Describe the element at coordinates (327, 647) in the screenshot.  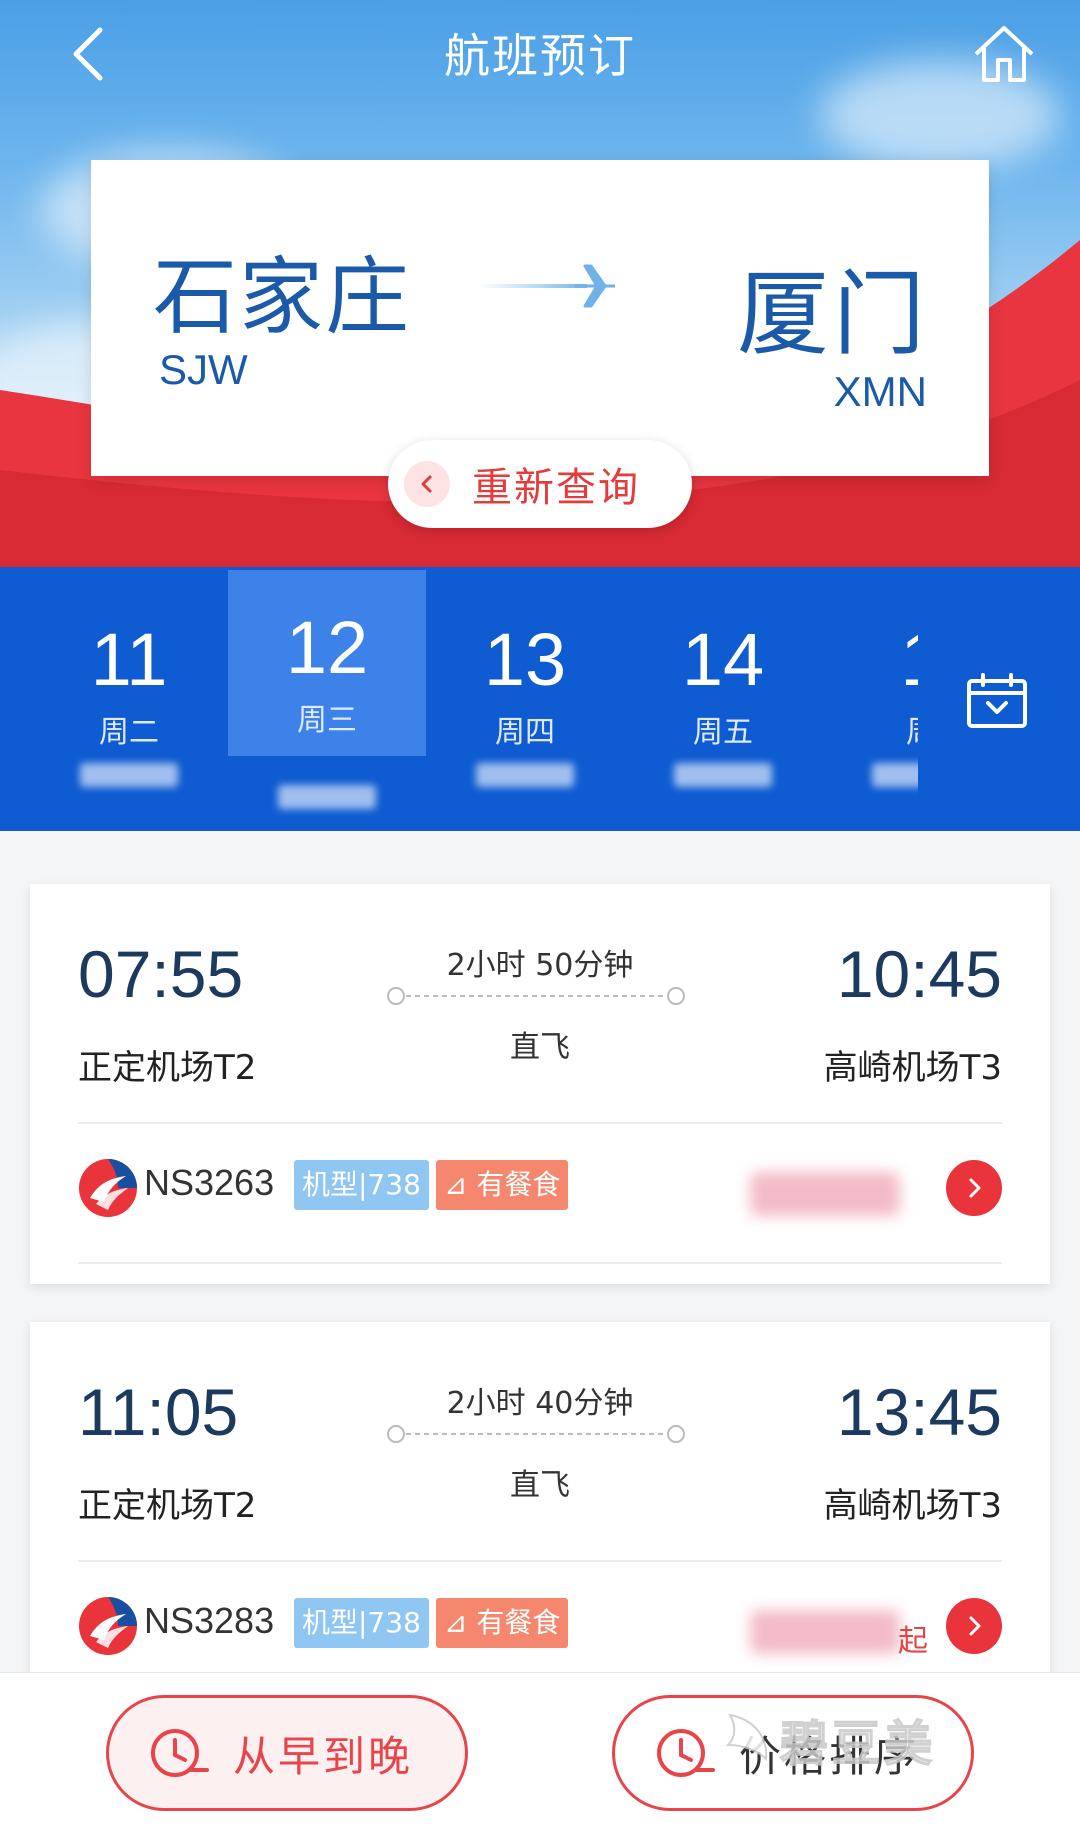
I see `date-day: 12` at that location.